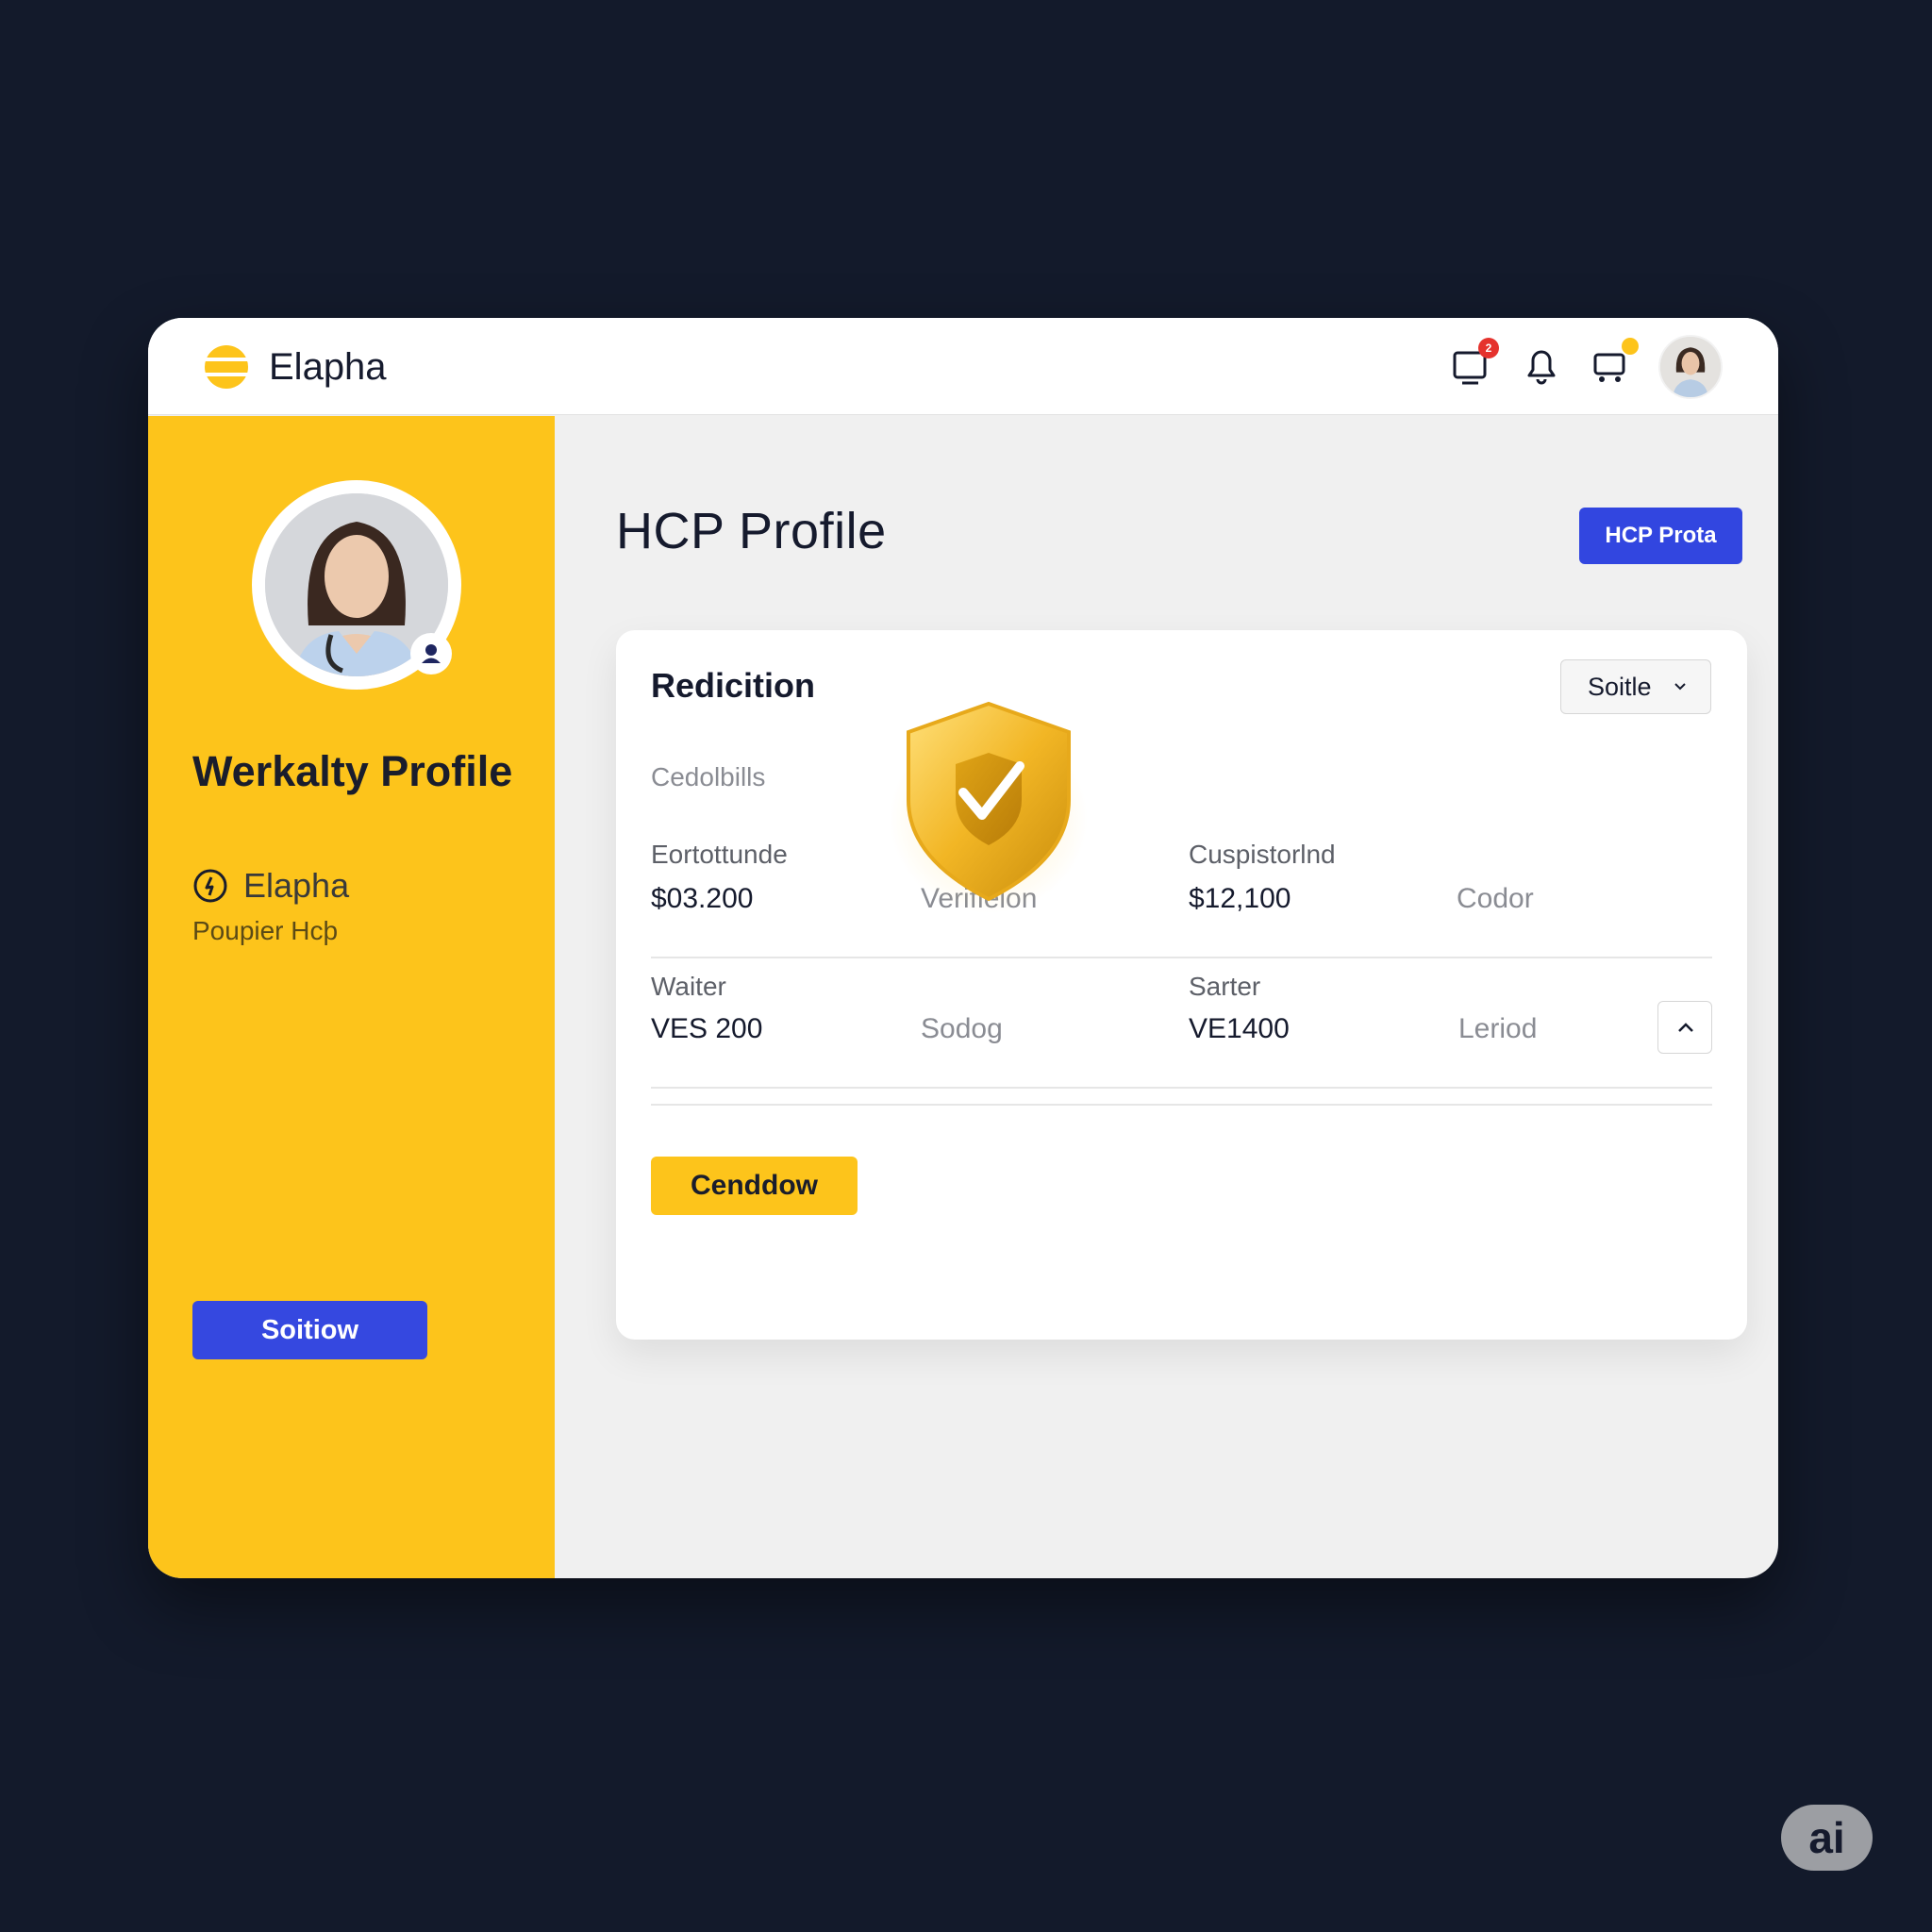 This screenshot has height=1932, width=1932. What do you see at coordinates (1239, 1028) in the screenshot?
I see `row-value: VE1400` at bounding box center [1239, 1028].